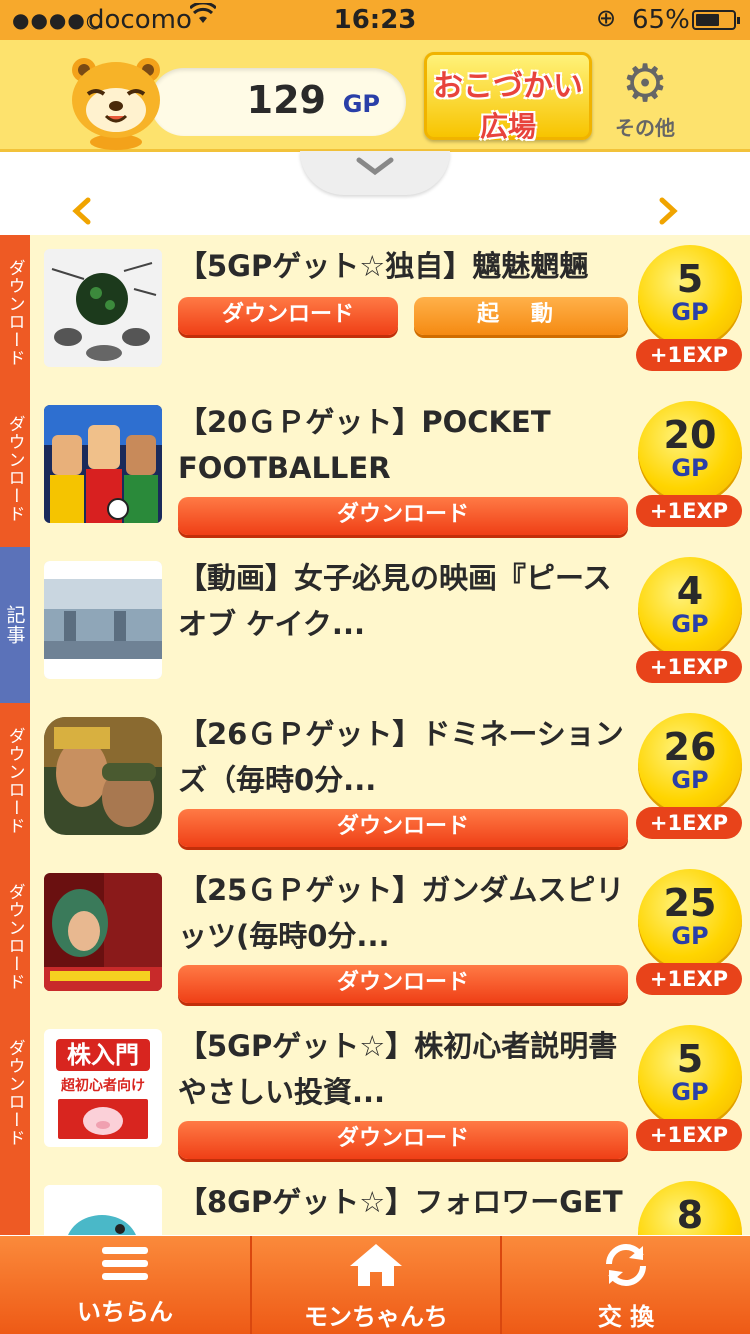  What do you see at coordinates (375, 20) in the screenshot?
I see `status-bar: ●●●●○ docomo 16:23 ⊕ 65%` at bounding box center [375, 20].